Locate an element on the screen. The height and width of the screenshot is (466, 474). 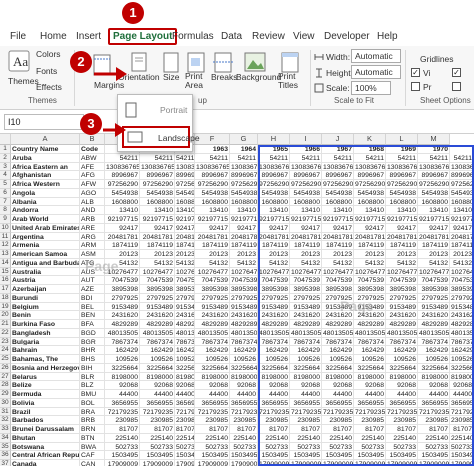
row-header: 31 is located at coordinates (5, 412).